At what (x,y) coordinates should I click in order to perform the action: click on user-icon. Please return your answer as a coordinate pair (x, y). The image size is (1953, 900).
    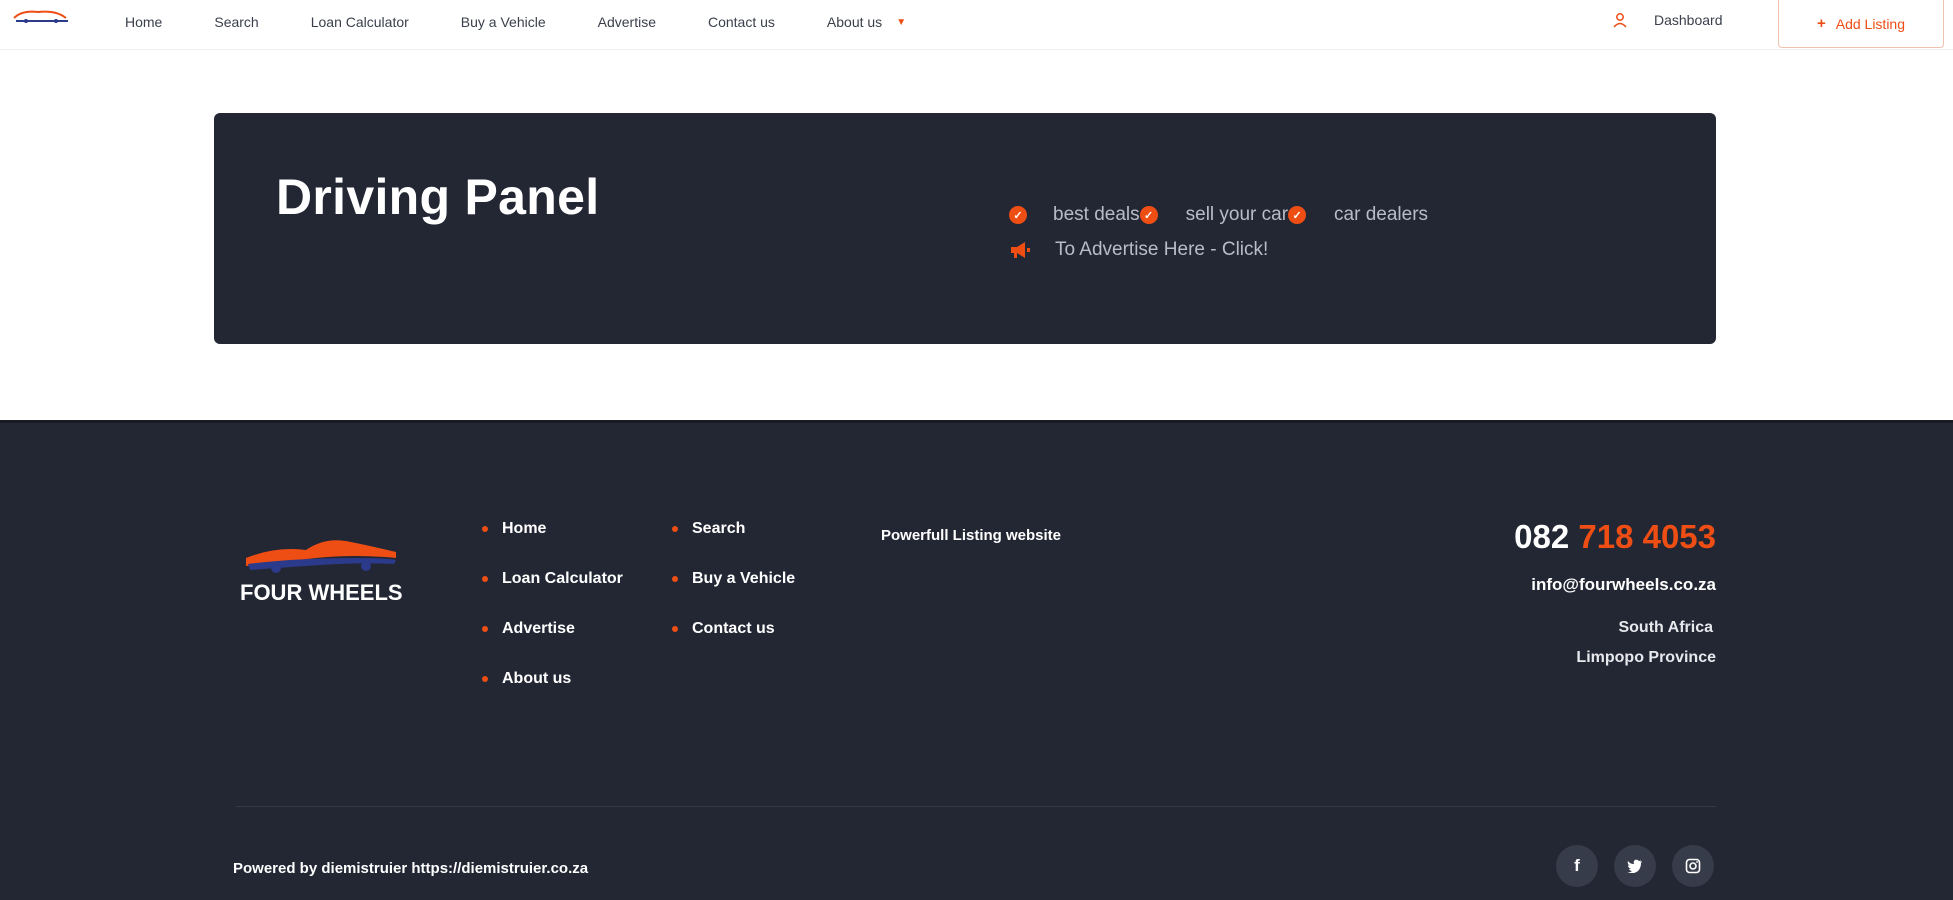
    Looking at the image, I should click on (1620, 20).